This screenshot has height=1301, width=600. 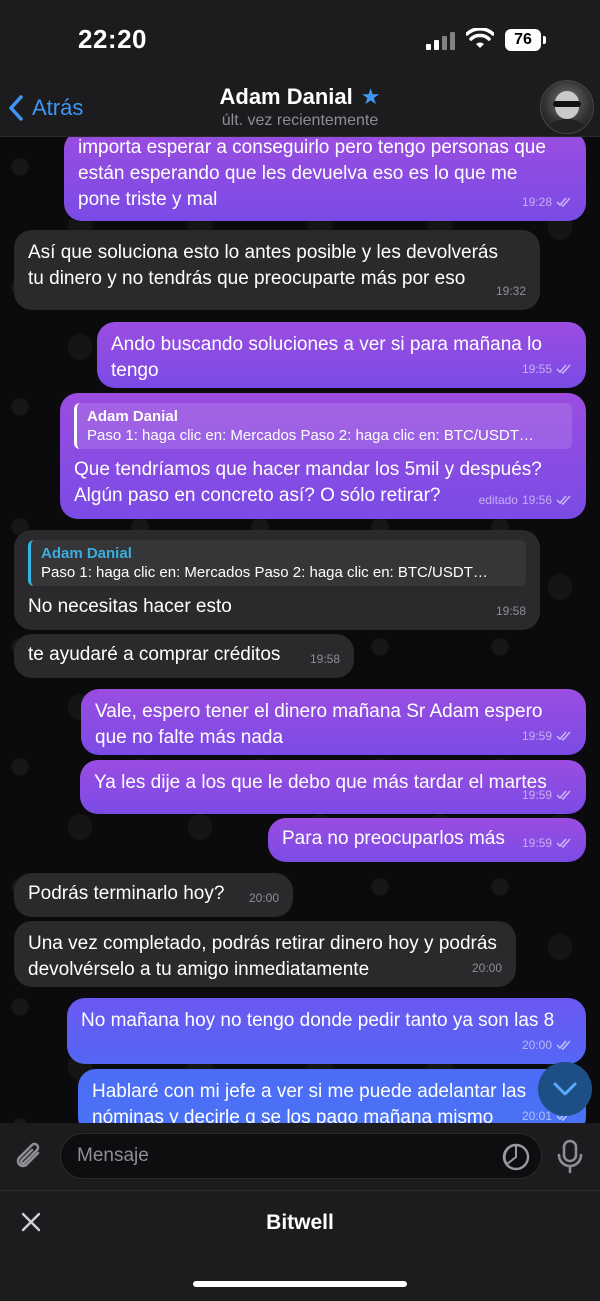 I want to click on sticker-icon, so click(x=516, y=1157).